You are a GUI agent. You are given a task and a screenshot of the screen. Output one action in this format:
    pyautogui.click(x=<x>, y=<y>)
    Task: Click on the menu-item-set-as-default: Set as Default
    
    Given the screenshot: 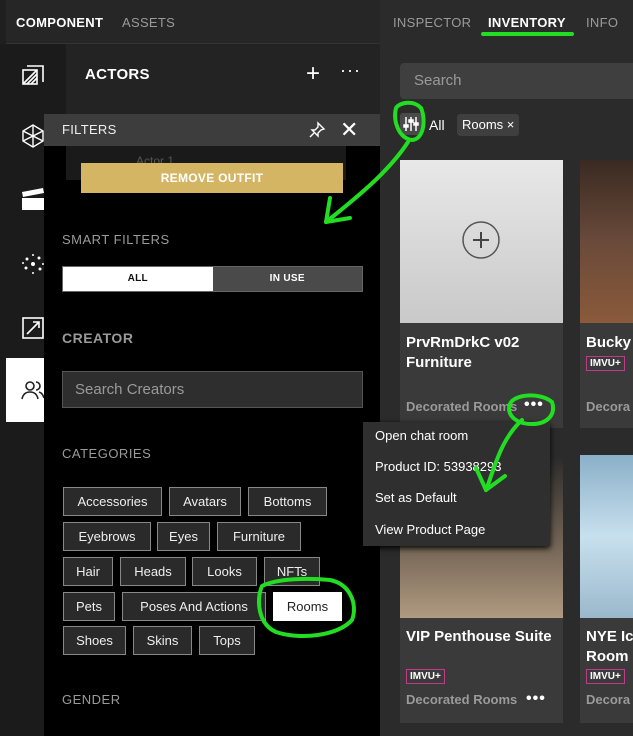 What is the action you would take?
    pyautogui.click(x=416, y=497)
    